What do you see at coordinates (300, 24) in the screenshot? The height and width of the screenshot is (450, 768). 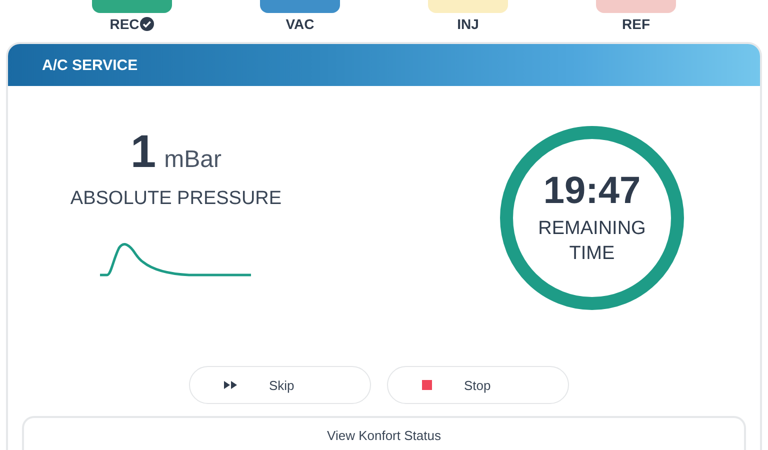 I see `step-label: VAC` at bounding box center [300, 24].